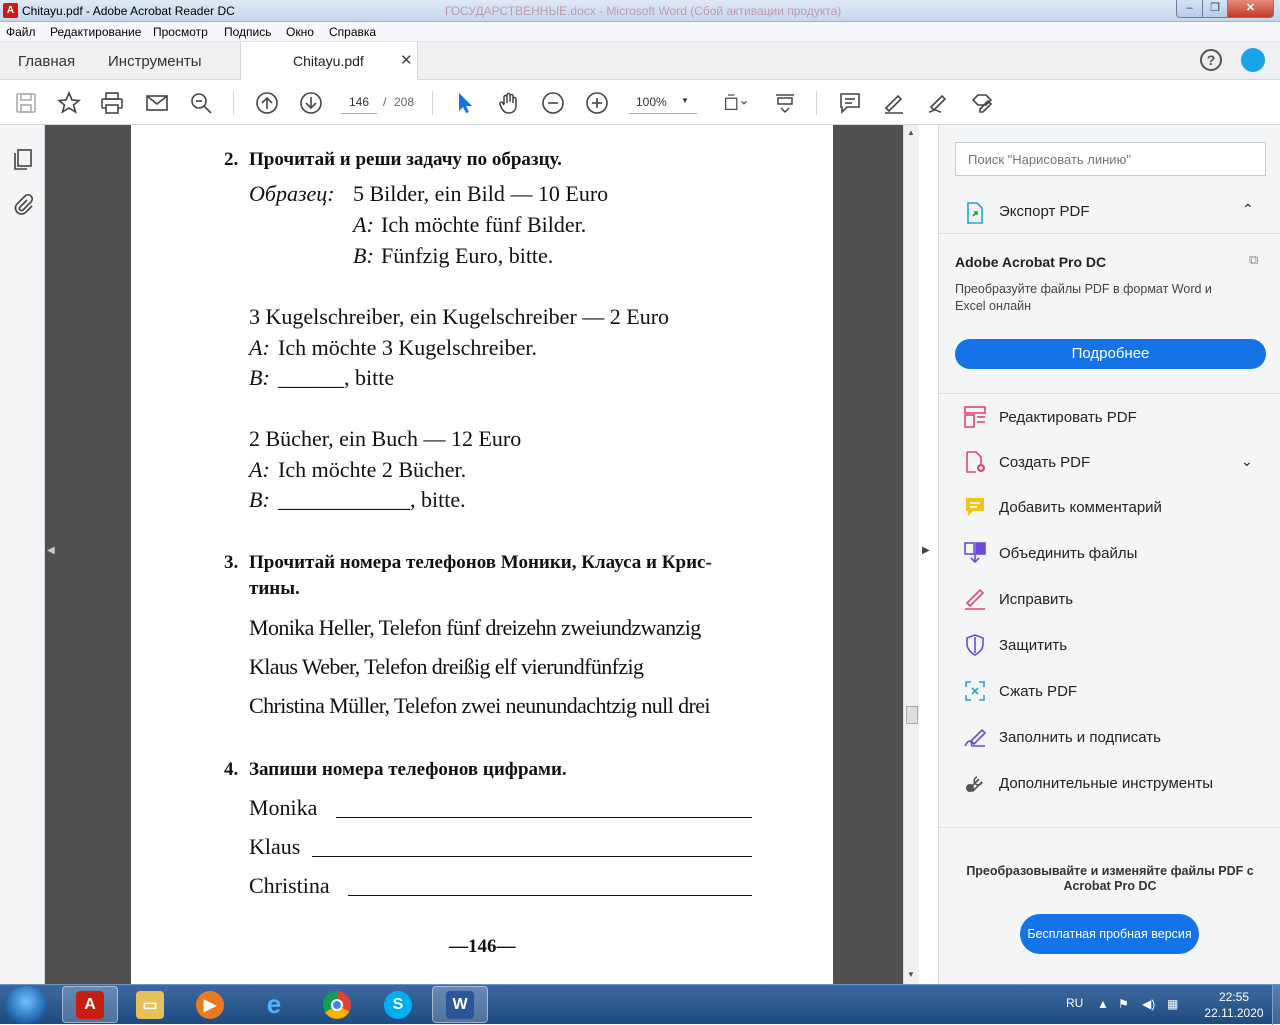 Image resolution: width=1280 pixels, height=1025 pixels. What do you see at coordinates (1033, 645) in the screenshot?
I see `tool-label: Защитить` at bounding box center [1033, 645].